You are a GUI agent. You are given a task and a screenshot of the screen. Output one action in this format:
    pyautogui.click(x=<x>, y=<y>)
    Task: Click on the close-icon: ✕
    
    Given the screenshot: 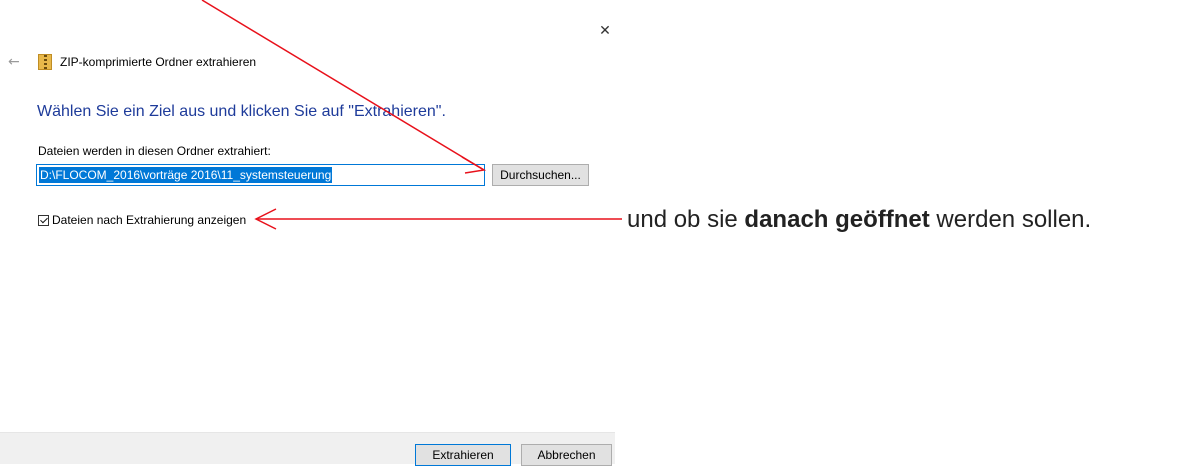 What is the action you would take?
    pyautogui.click(x=605, y=31)
    